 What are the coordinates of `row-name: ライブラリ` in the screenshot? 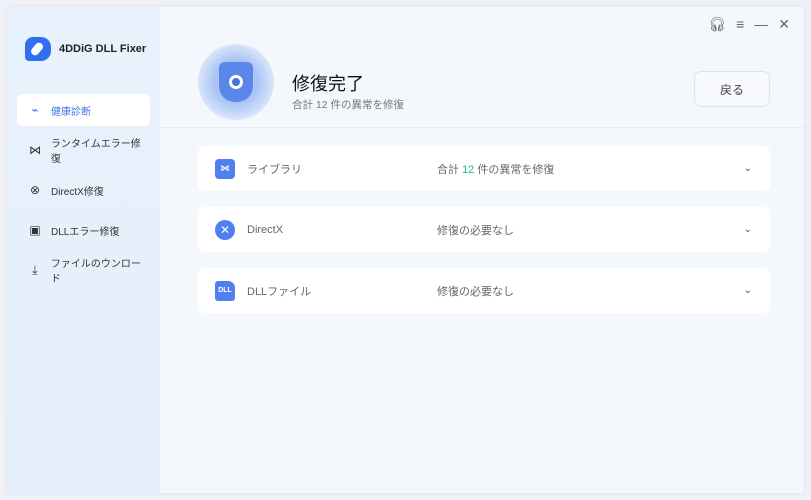 It's located at (274, 169).